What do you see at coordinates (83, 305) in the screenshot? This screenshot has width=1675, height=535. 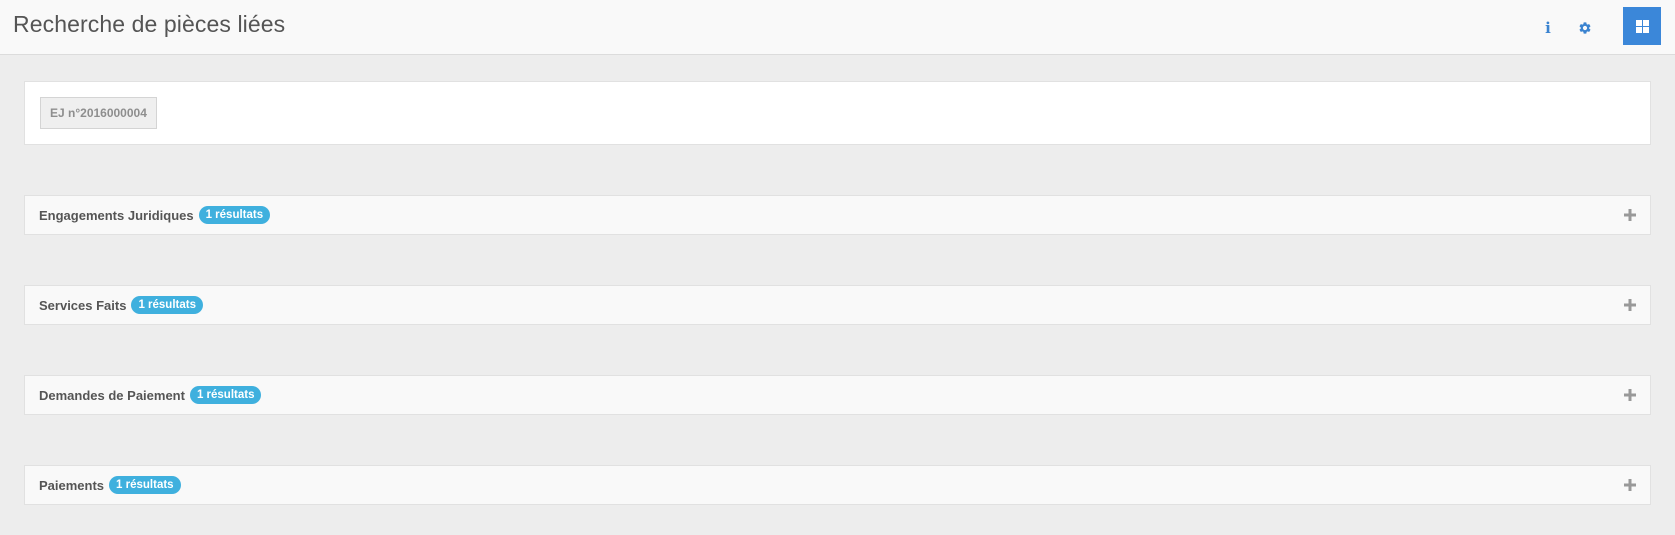 I see `section-title: Services Faits` at bounding box center [83, 305].